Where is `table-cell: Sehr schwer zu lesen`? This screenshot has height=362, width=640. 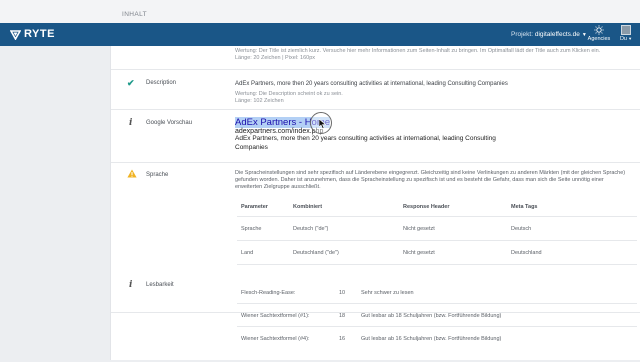 table-cell: Sehr schwer zu lesen is located at coordinates (387, 293).